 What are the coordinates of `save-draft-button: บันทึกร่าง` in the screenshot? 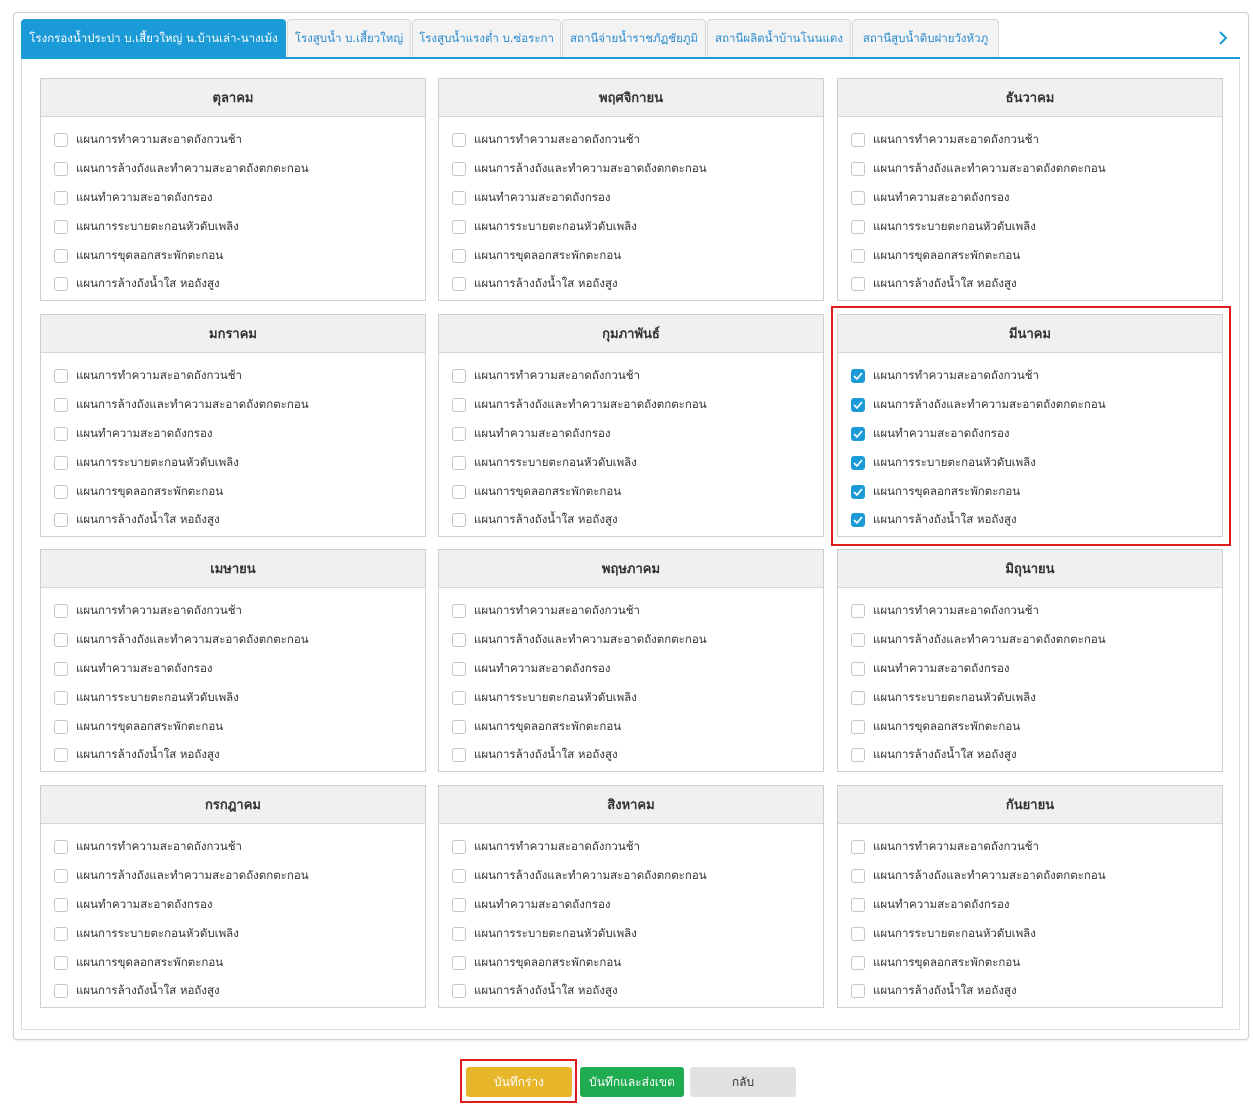 It's located at (519, 1082).